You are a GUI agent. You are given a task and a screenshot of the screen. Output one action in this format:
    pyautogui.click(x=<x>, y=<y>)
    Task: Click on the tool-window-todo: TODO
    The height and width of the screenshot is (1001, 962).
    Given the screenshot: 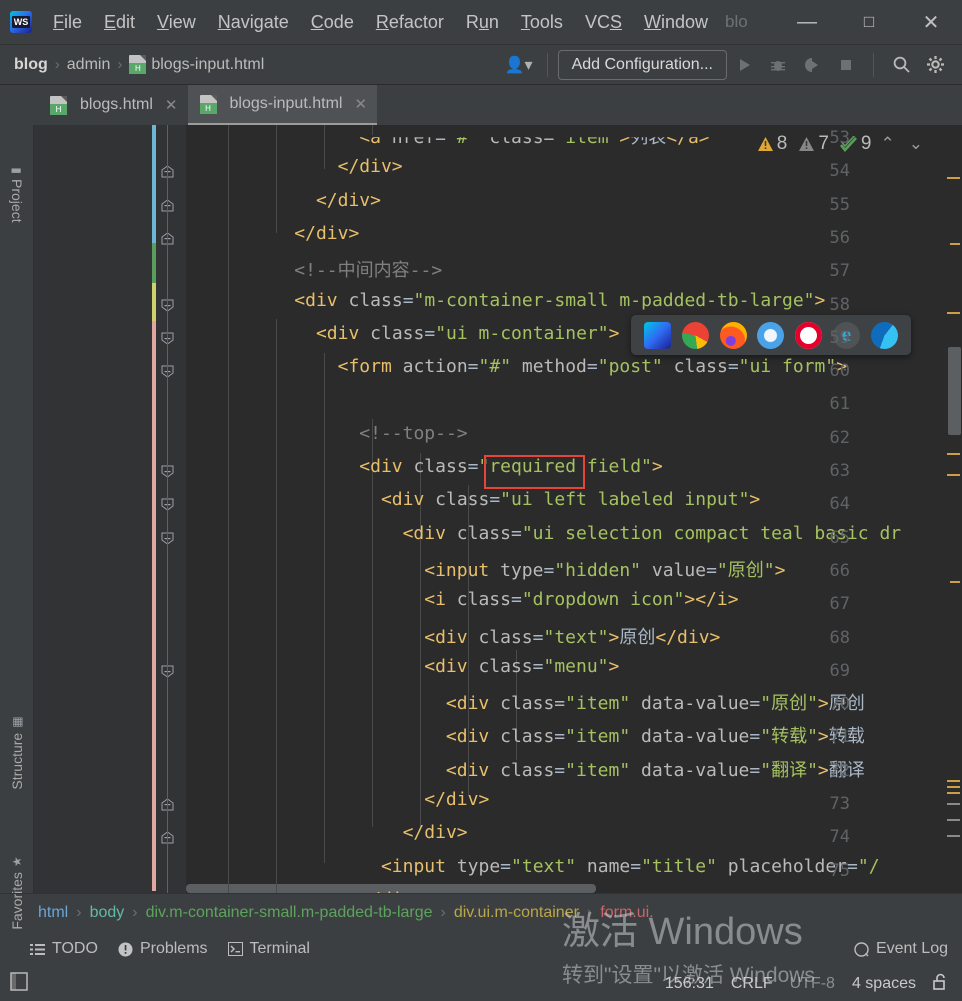 What is the action you would take?
    pyautogui.click(x=64, y=949)
    